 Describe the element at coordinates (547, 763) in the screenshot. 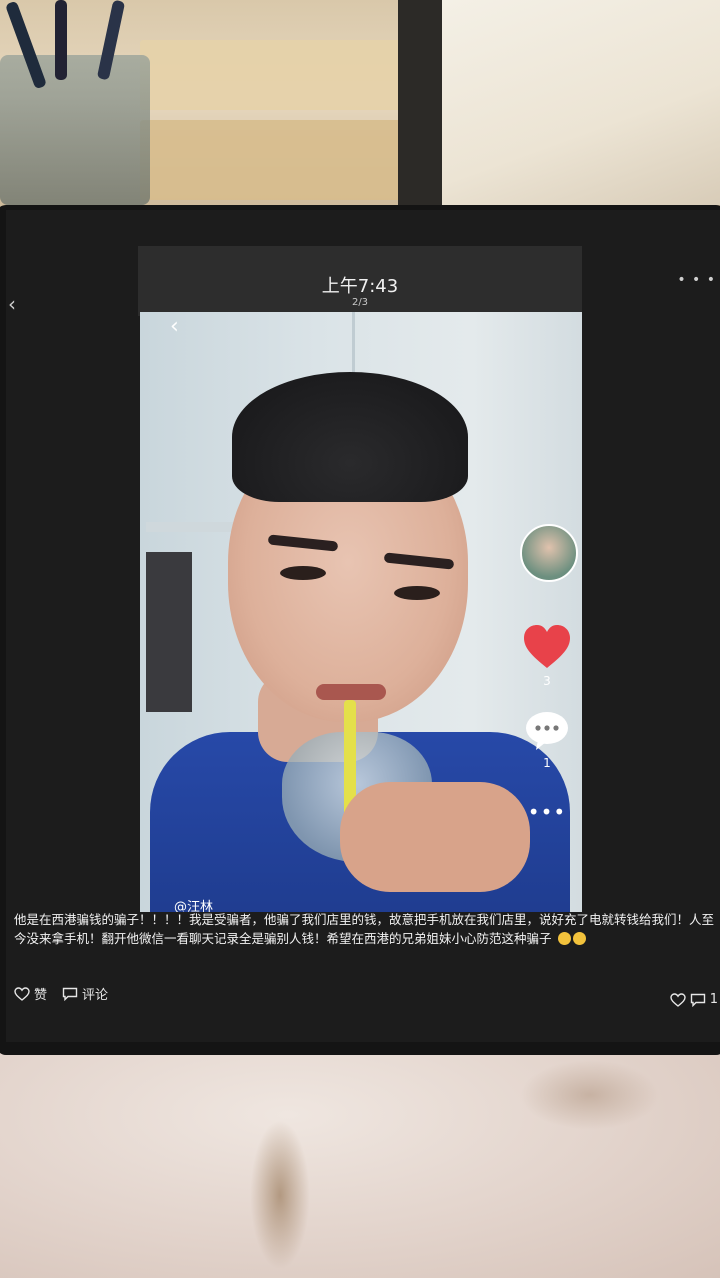

I see `comment-count: 1` at that location.